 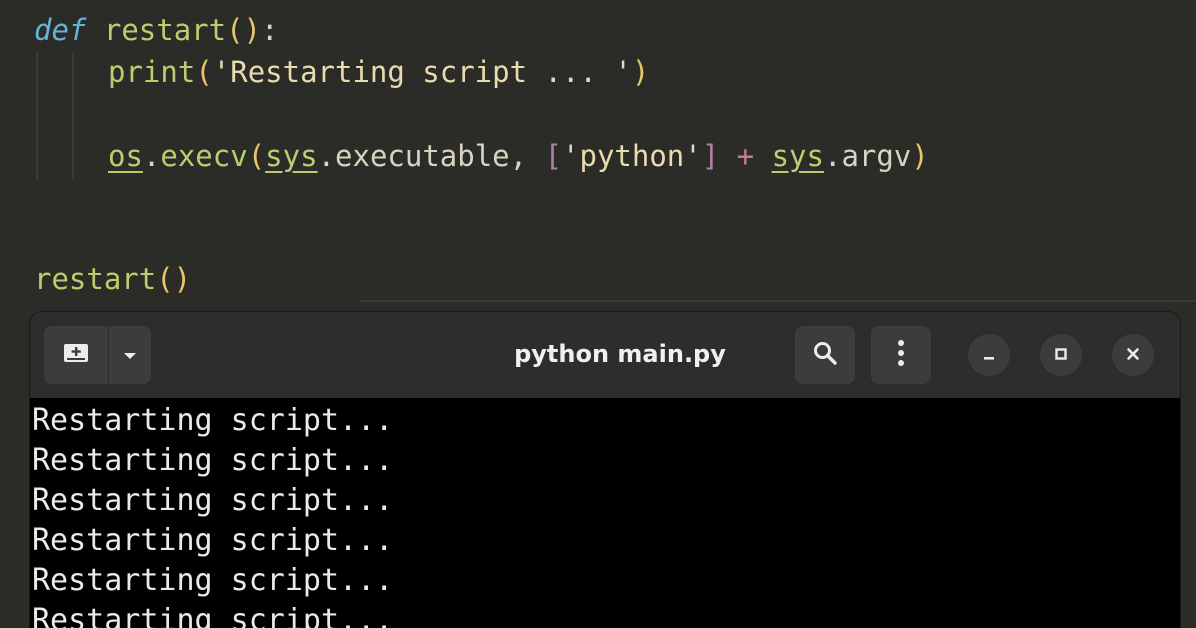 I want to click on new-tab-button, so click(x=76, y=355).